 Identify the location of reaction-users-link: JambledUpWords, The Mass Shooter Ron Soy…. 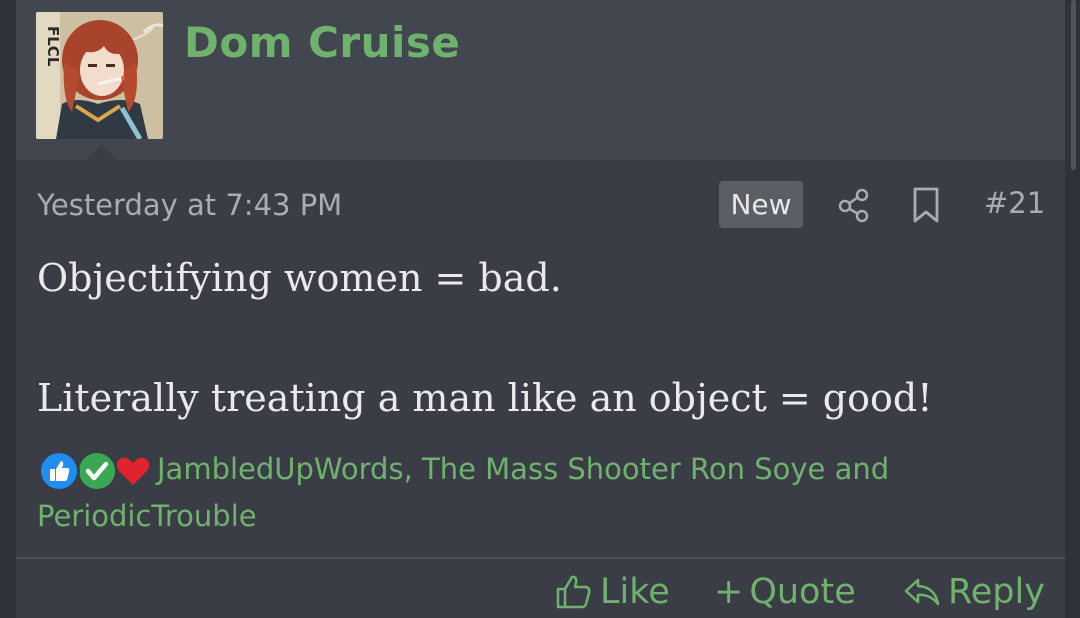
(463, 492).